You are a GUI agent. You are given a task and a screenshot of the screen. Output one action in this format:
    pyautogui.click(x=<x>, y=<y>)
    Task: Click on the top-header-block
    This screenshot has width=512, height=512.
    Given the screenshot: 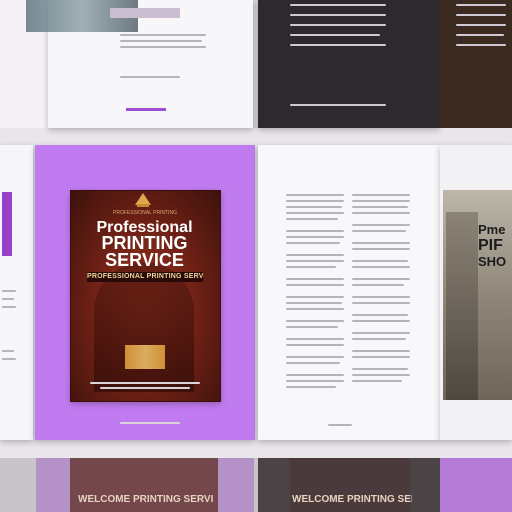 What is the action you would take?
    pyautogui.click(x=145, y=13)
    